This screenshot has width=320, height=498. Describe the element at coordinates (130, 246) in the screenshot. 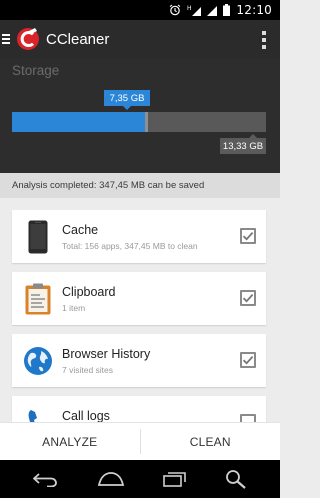

I see `item-subtitle: Total: 156 apps, 347,45 MB to clean` at that location.